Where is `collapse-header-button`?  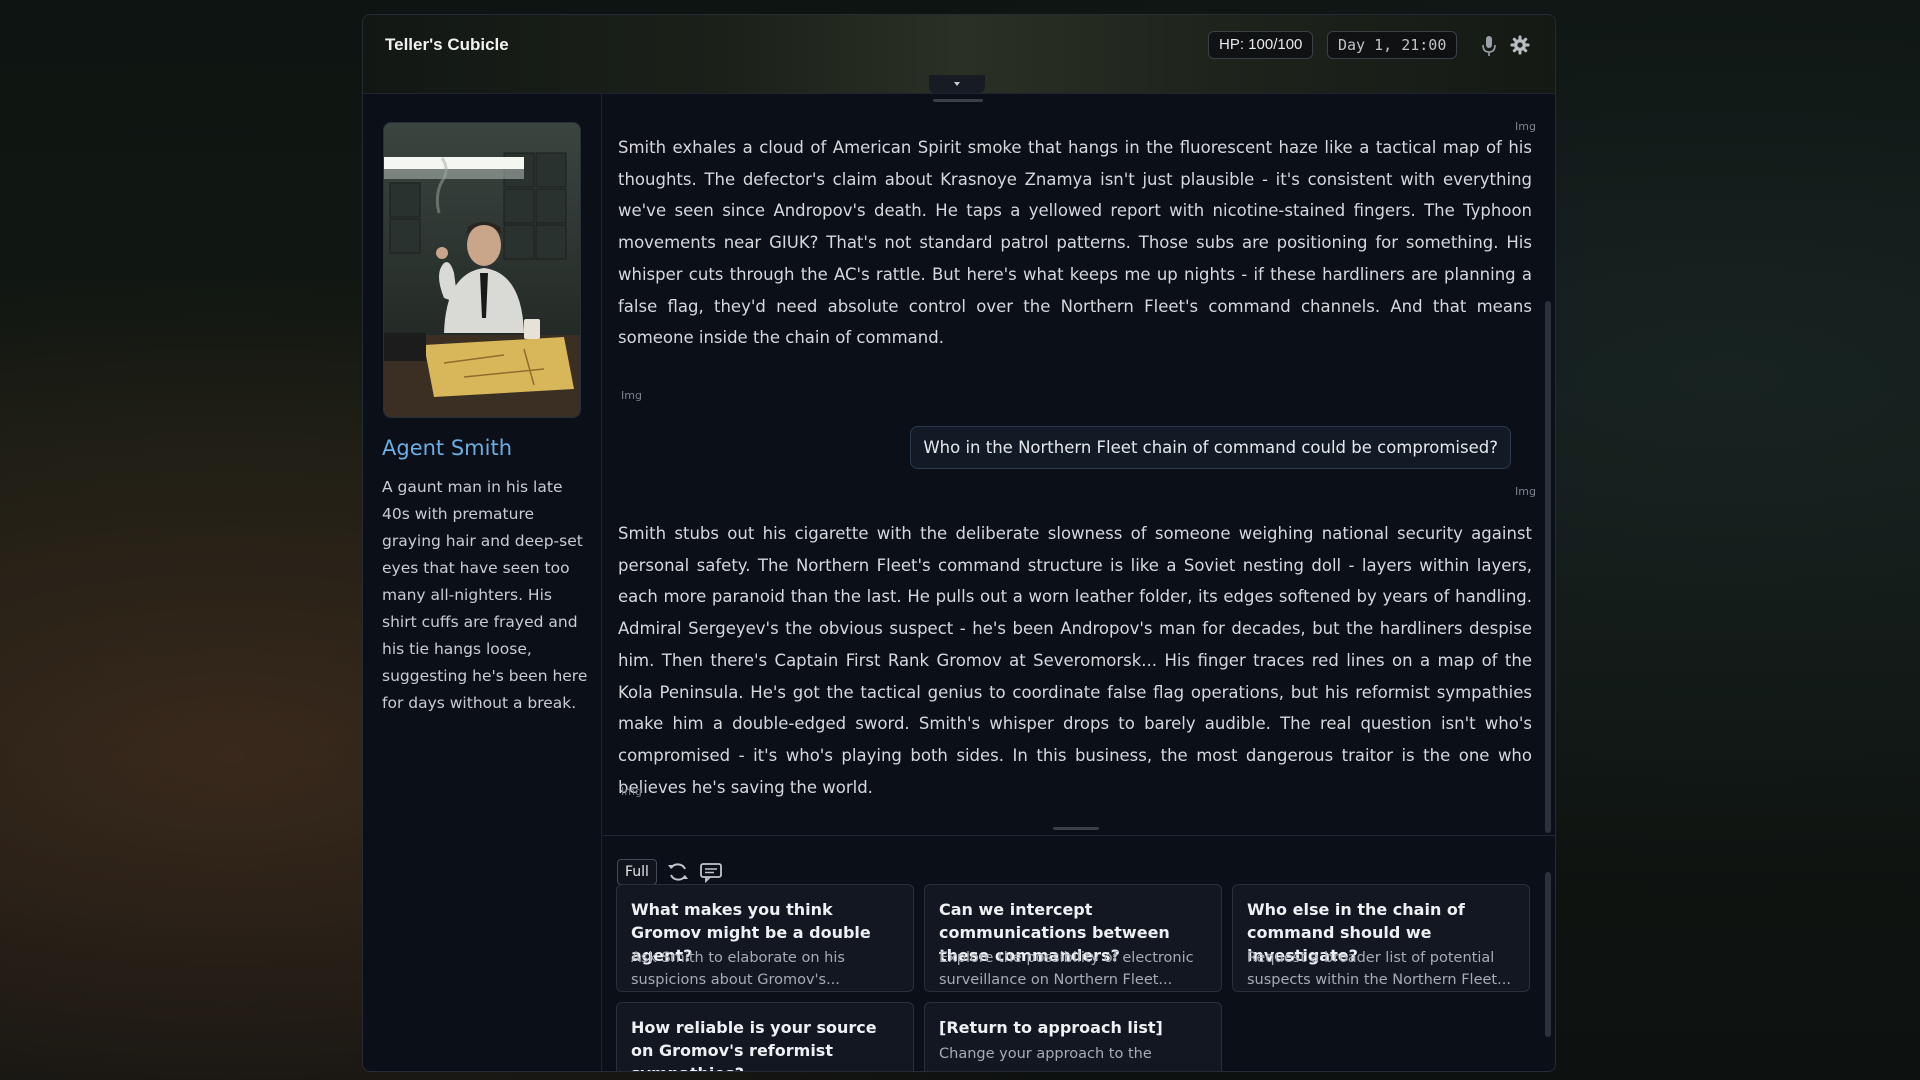
collapse-header-button is located at coordinates (957, 84).